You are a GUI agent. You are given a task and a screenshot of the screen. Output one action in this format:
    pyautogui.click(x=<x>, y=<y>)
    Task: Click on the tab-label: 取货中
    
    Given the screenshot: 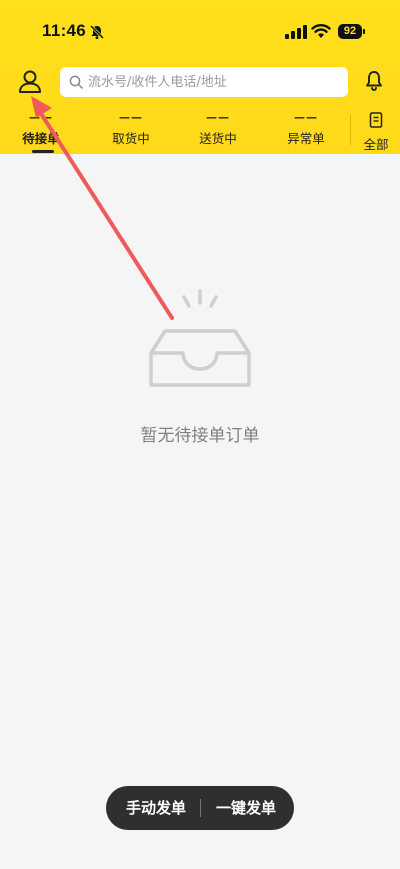 What is the action you would take?
    pyautogui.click(x=131, y=138)
    